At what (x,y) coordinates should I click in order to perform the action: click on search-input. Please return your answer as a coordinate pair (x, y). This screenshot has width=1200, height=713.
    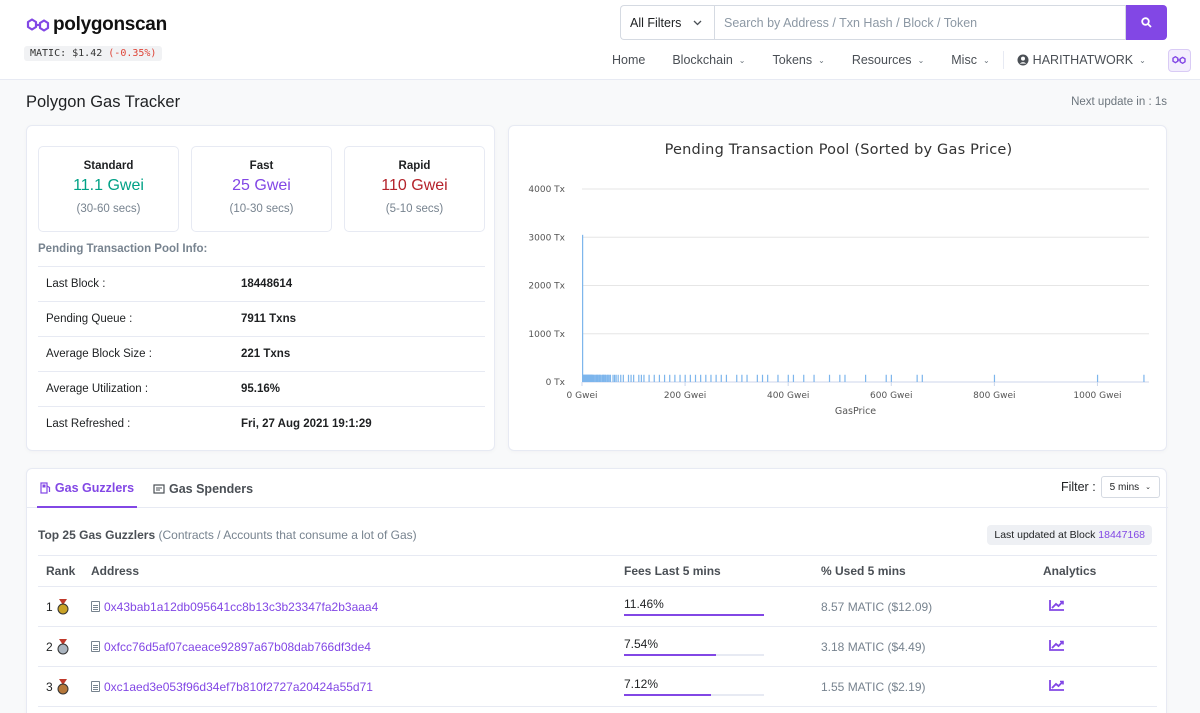
    Looking at the image, I should click on (920, 22).